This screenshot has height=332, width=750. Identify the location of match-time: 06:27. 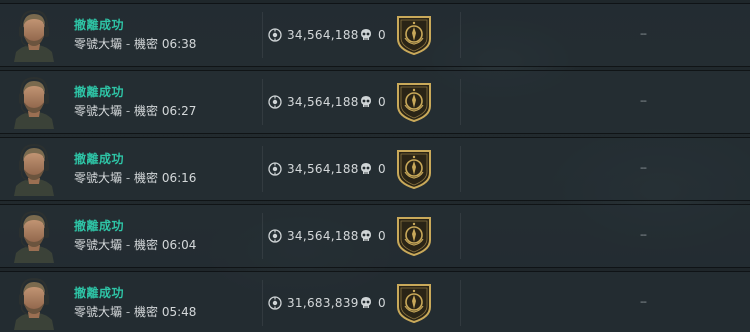
(179, 111).